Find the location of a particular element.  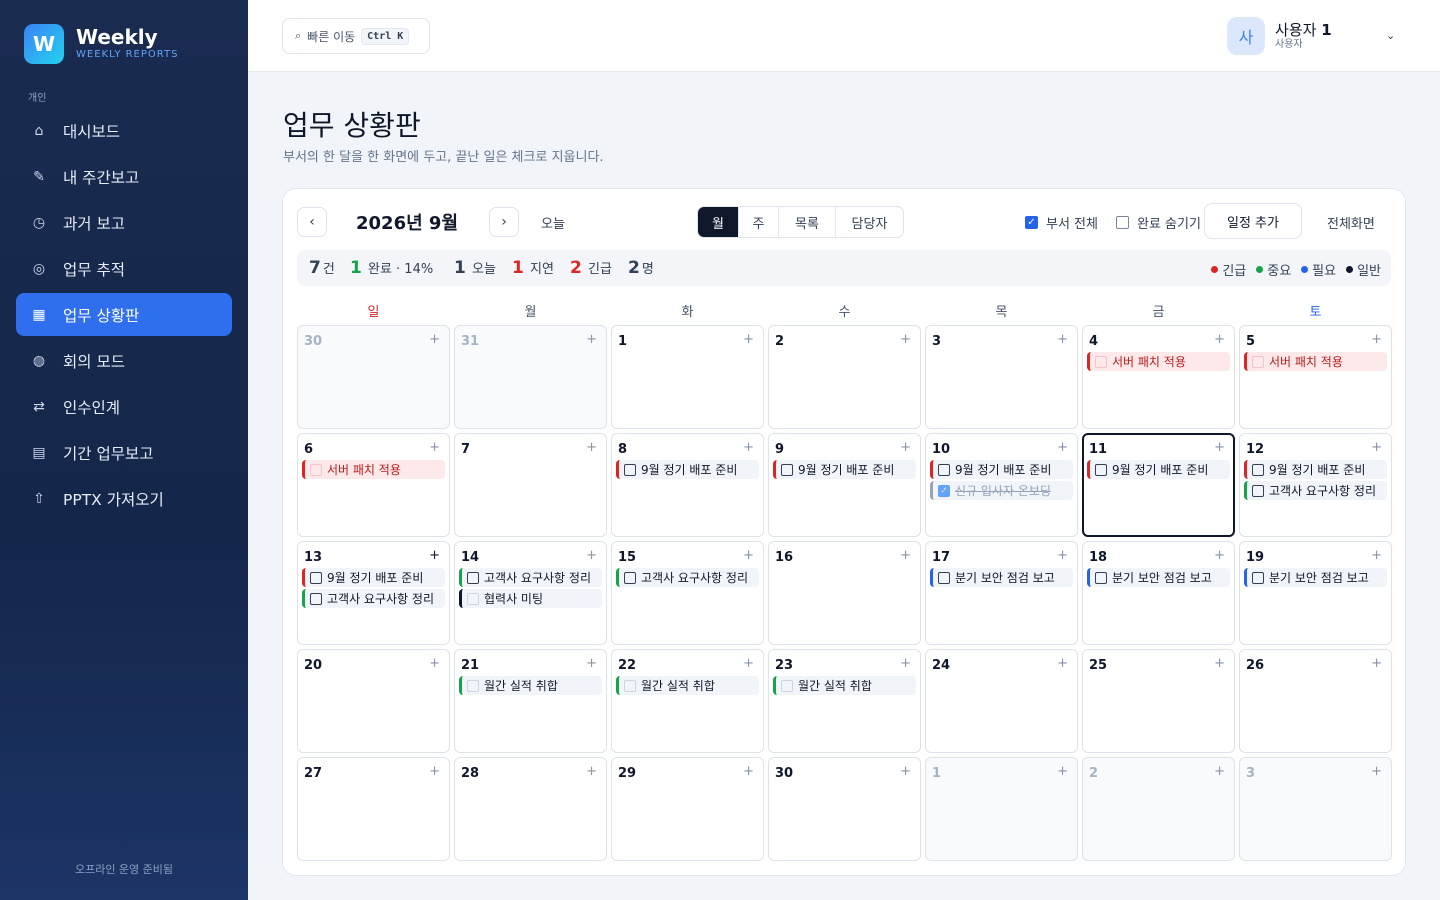

hide-done-checkbox is located at coordinates (1122, 222).